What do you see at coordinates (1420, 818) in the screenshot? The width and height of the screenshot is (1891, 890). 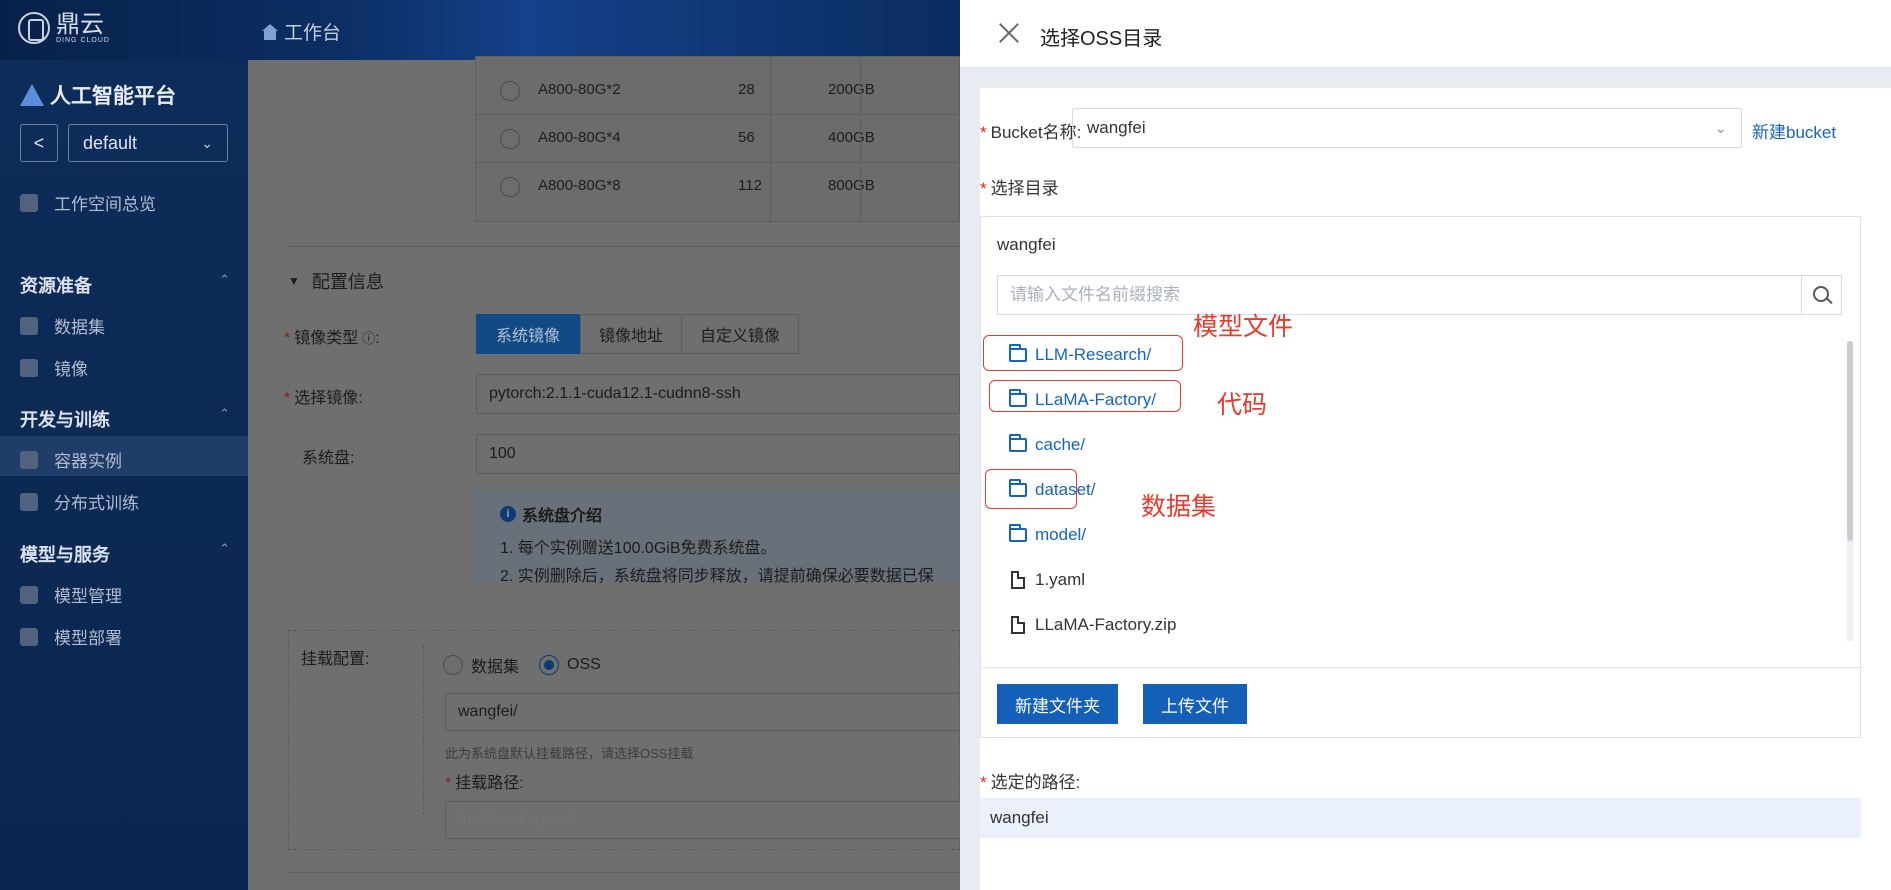 I see `selected-path-value: wangfei` at bounding box center [1420, 818].